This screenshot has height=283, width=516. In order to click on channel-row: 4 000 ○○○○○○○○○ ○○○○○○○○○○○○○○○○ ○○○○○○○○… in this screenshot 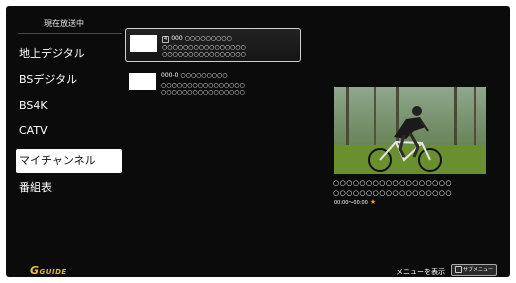, I will do `click(213, 45)`.